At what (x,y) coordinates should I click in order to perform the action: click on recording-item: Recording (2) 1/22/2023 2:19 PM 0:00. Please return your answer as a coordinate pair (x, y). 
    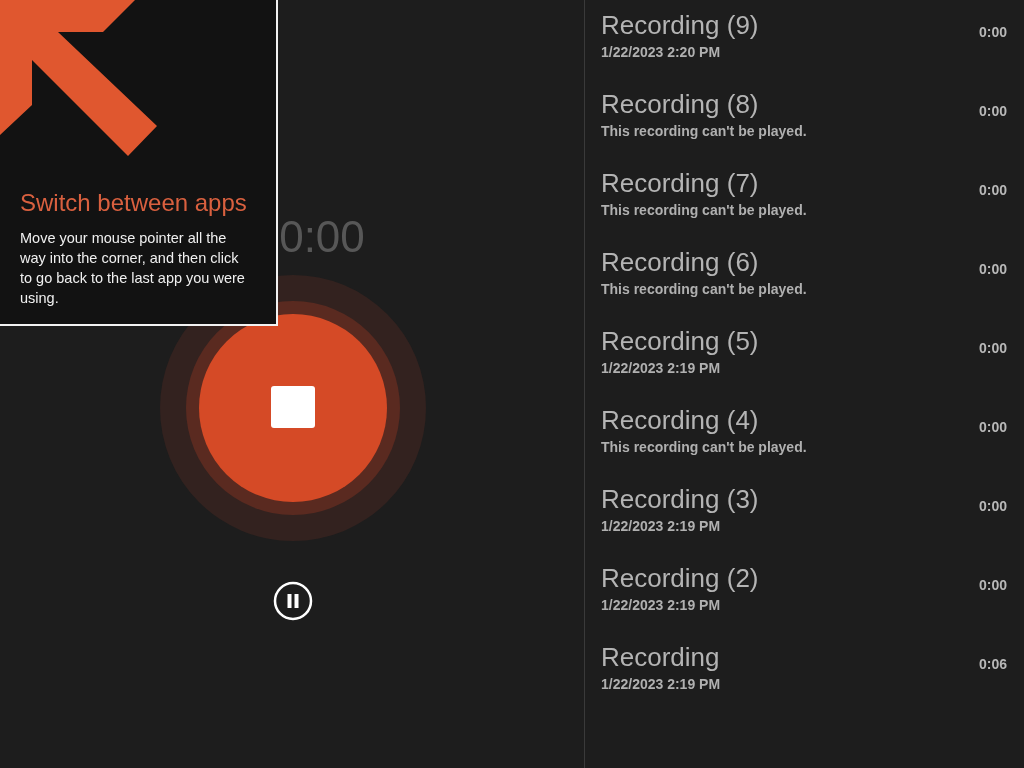
    Looking at the image, I should click on (804, 600).